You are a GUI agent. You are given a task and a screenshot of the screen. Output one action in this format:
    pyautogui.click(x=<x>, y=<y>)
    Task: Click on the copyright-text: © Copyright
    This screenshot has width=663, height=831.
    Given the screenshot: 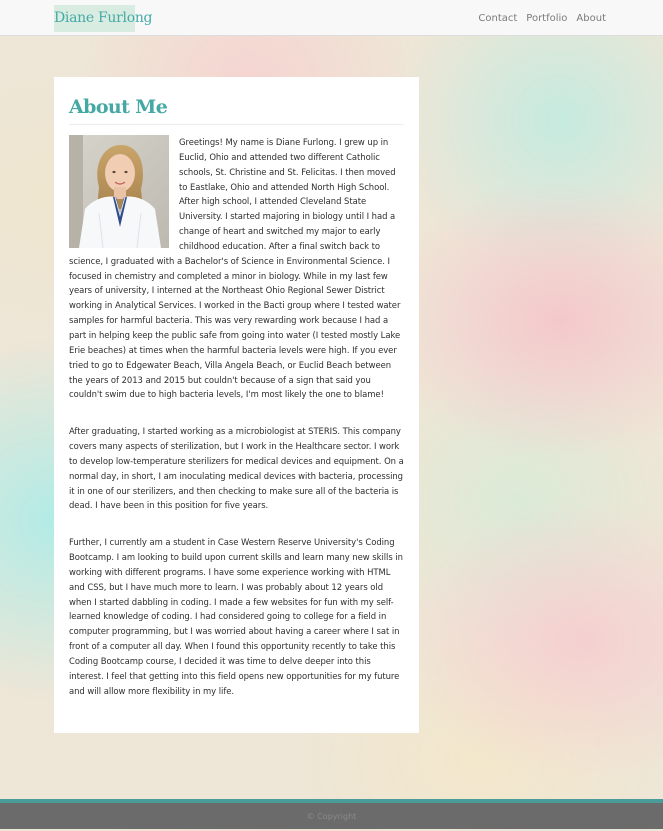 What is the action you would take?
    pyautogui.click(x=331, y=816)
    